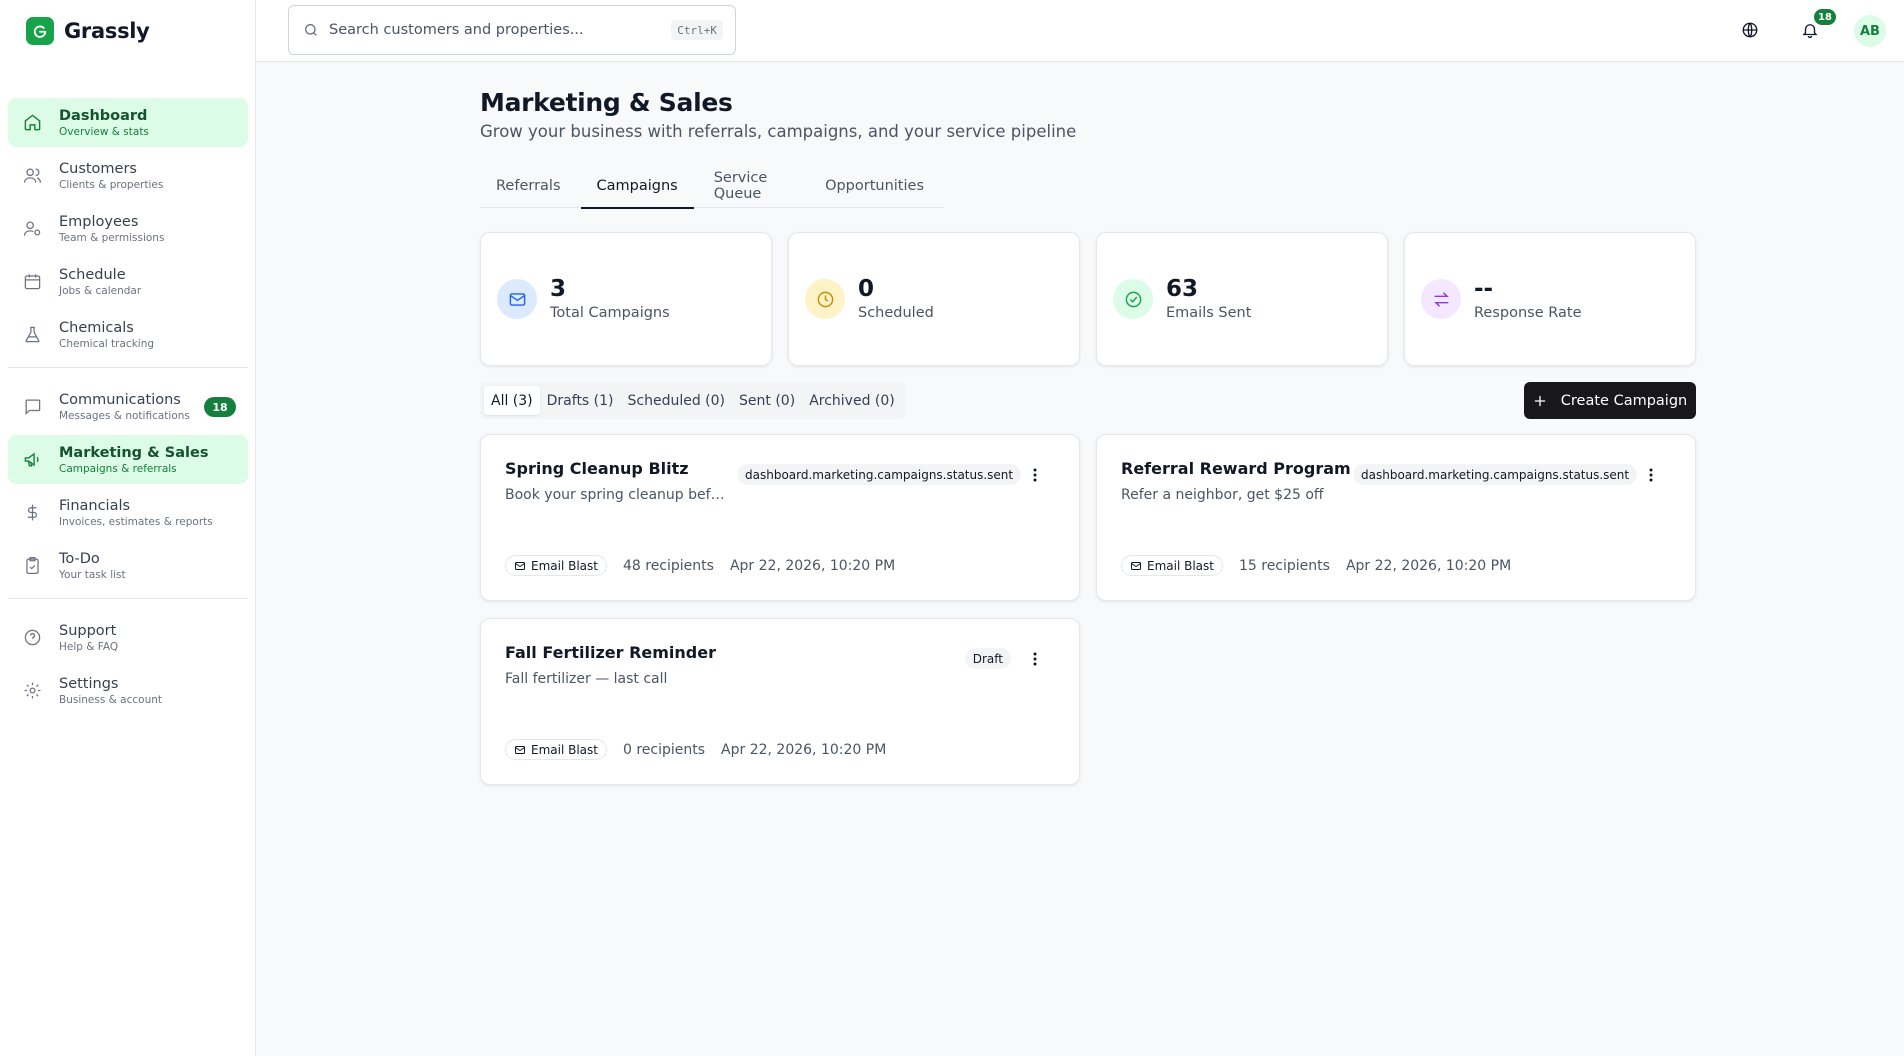  I want to click on flask-icon, so click(32, 335).